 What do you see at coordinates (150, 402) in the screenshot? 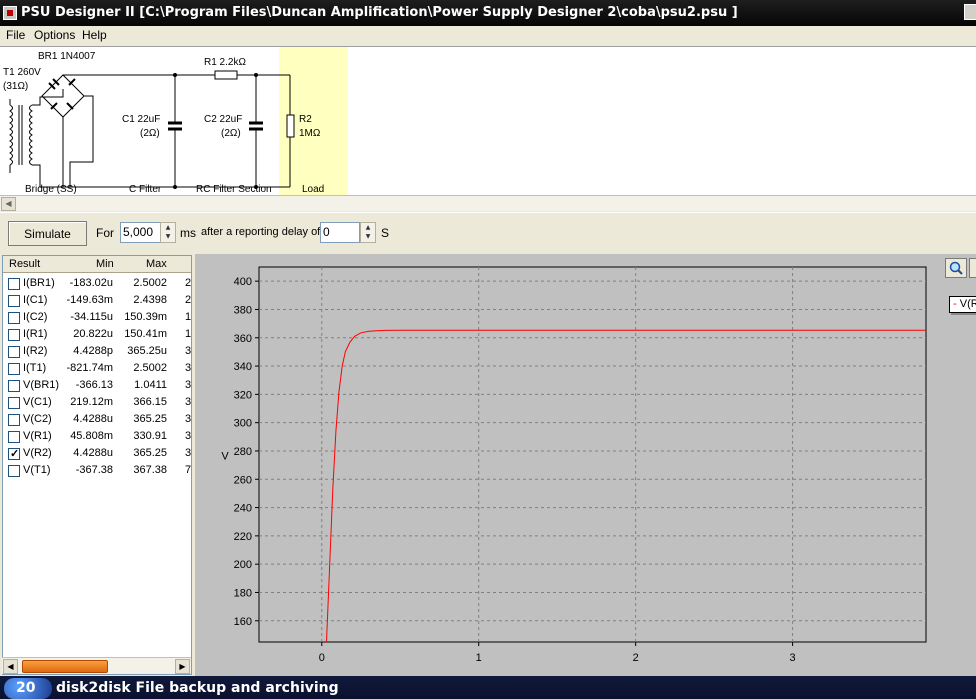
I see `result-max: 366.15` at bounding box center [150, 402].